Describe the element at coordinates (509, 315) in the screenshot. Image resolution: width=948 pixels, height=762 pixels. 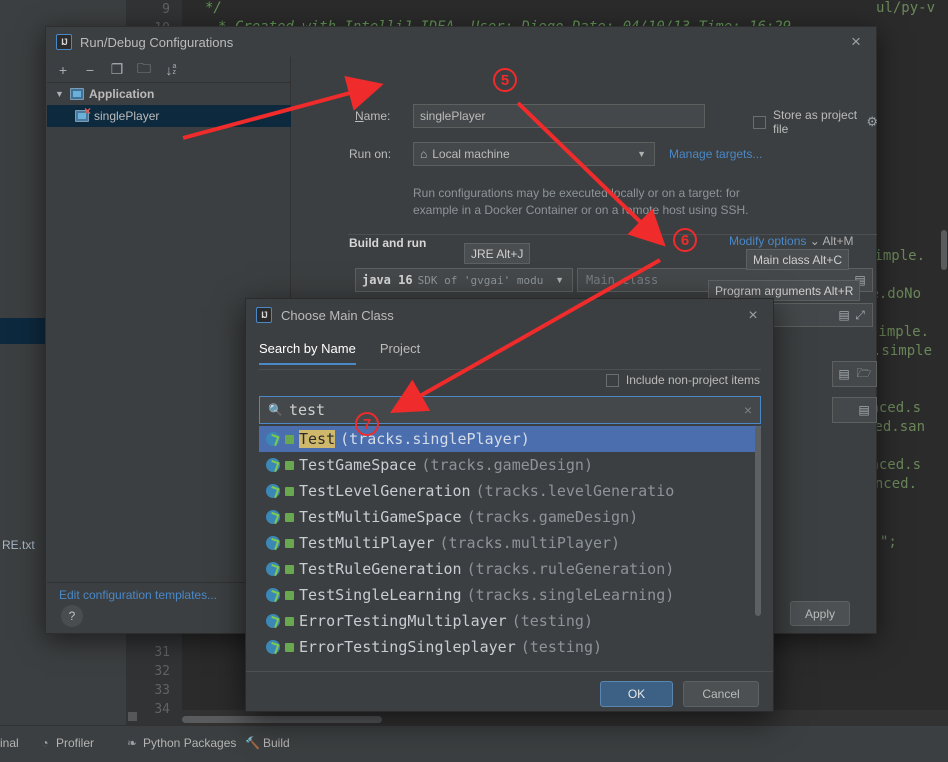
I see `choose-main-class-title-bar: IJ Choose Main Class` at that location.